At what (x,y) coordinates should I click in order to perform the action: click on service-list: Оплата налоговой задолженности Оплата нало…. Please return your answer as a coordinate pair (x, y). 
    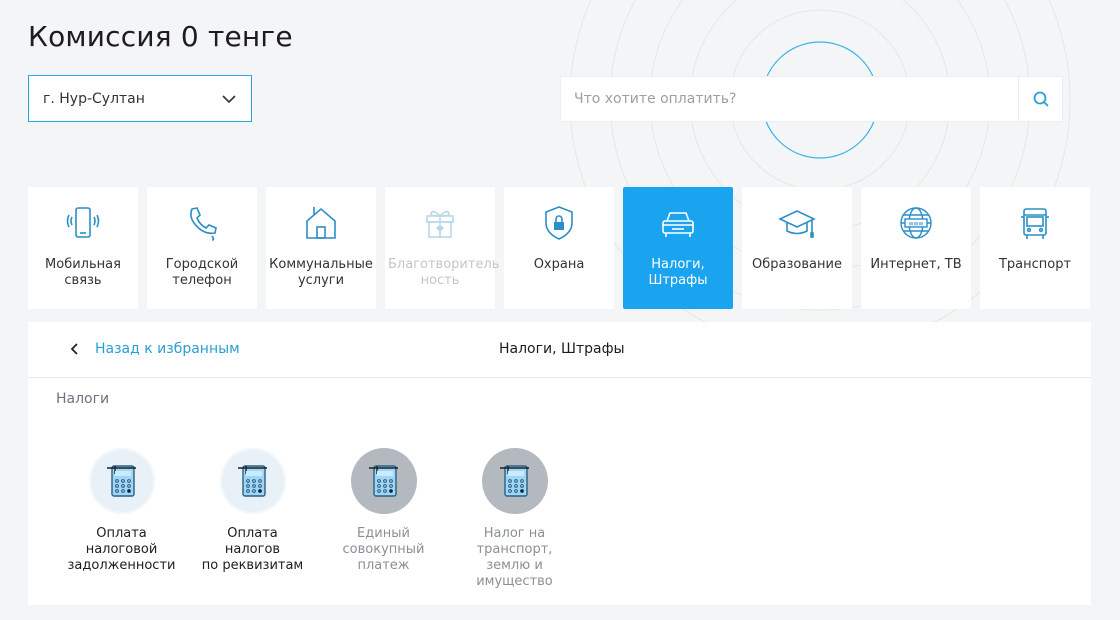
    Looking at the image, I should click on (330, 519).